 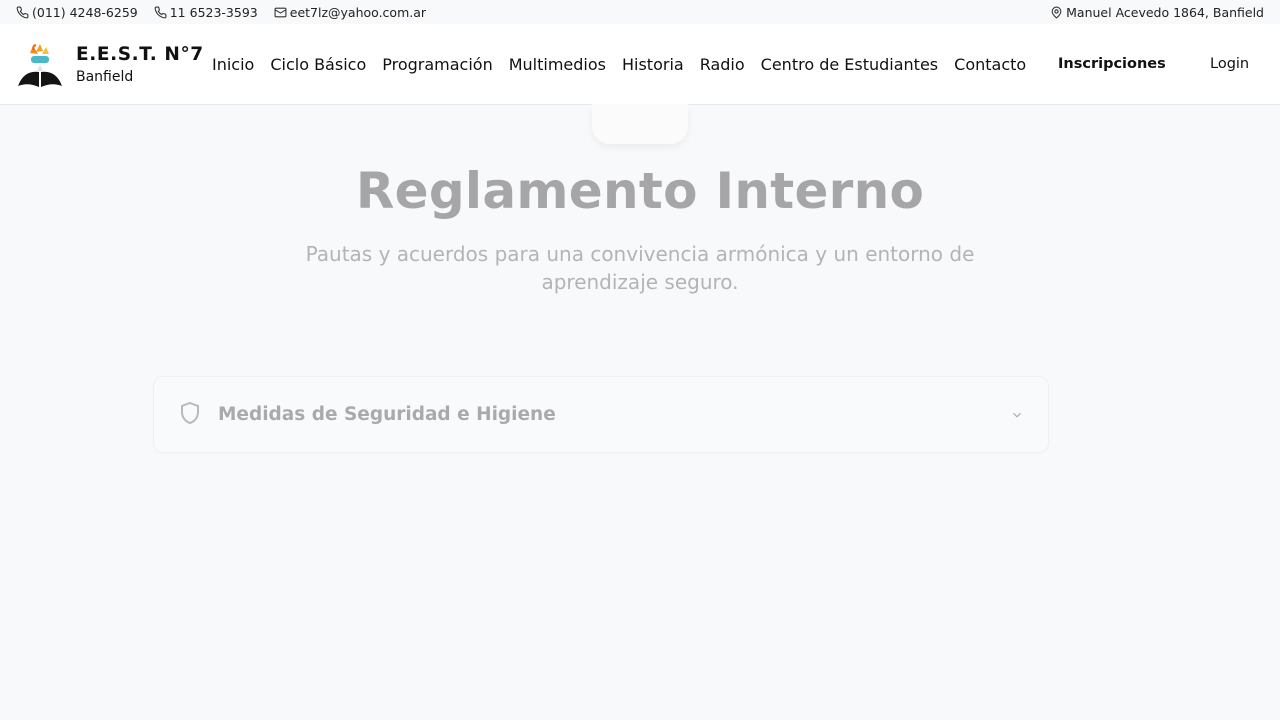 I want to click on accordion-seguridad-higiene: Medidas de Seguridad e Higiene, so click(x=601, y=414).